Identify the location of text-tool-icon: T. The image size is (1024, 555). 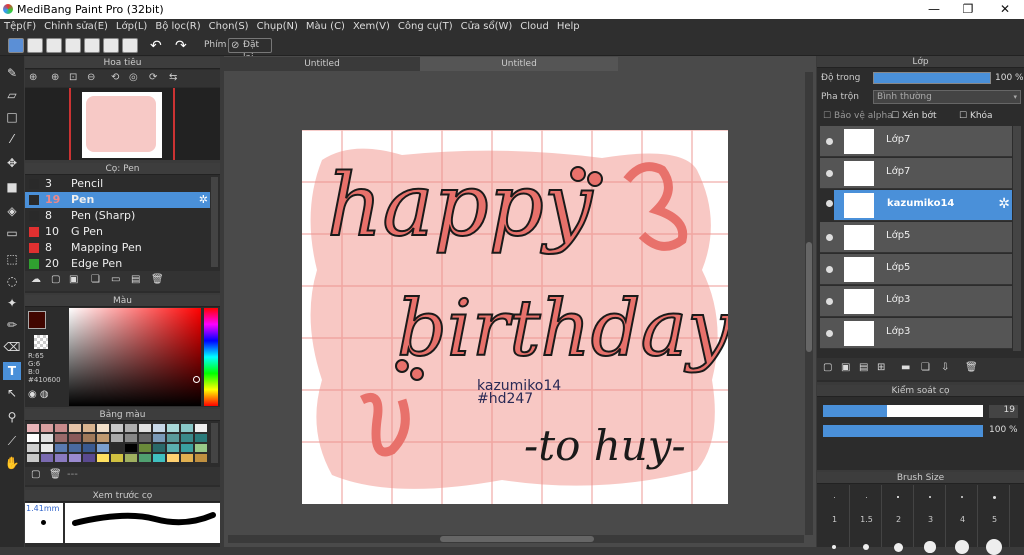
(12, 371).